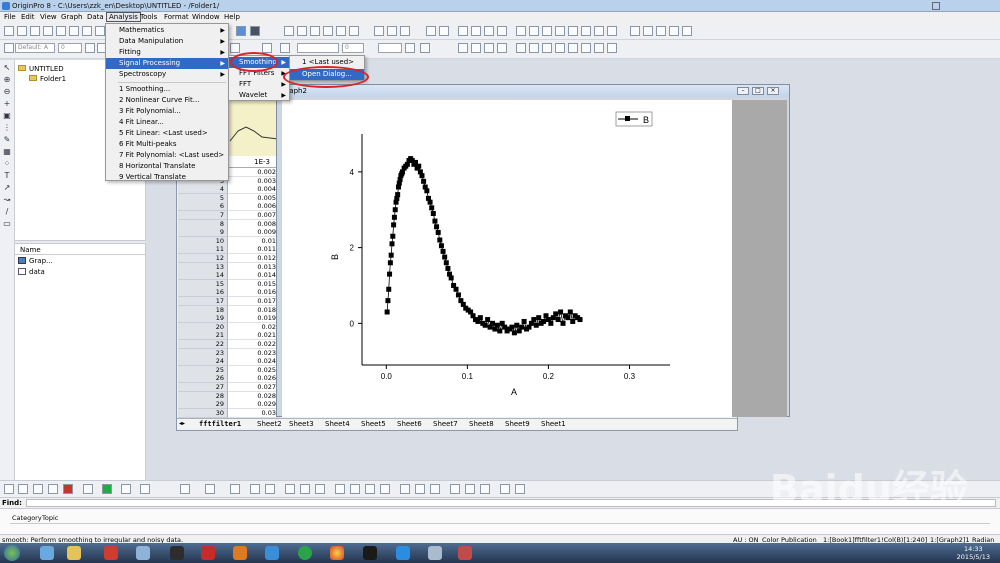 This screenshot has height=563, width=1000. What do you see at coordinates (612, 48) in the screenshot?
I see `same-height-icon` at bounding box center [612, 48].